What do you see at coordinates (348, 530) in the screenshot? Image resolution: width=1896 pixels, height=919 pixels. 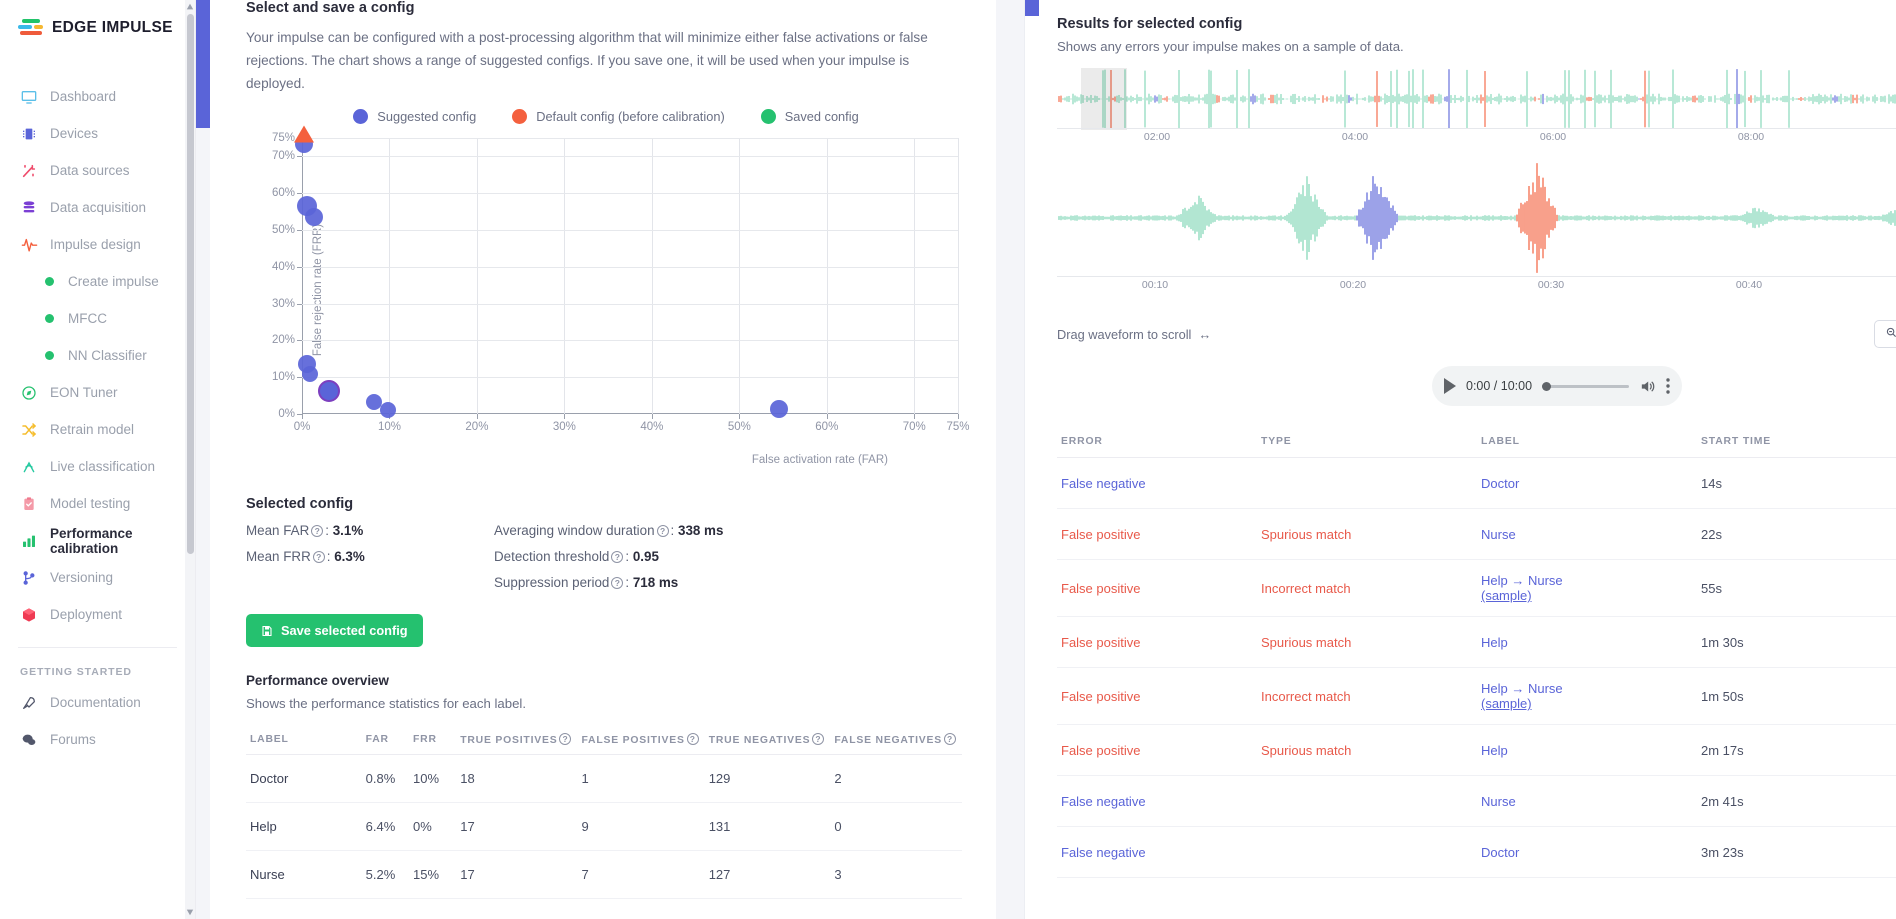 I see `mean-far-value: 3.1%` at bounding box center [348, 530].